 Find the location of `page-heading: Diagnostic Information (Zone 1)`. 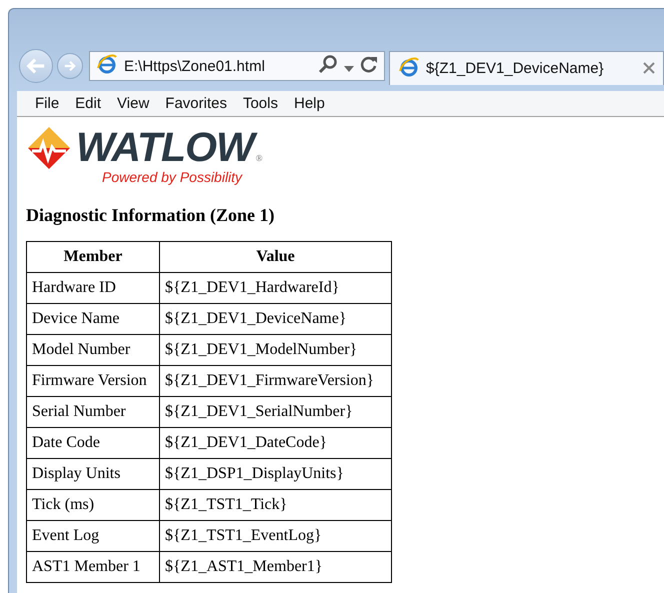

page-heading: Diagnostic Information (Zone 1) is located at coordinates (151, 215).